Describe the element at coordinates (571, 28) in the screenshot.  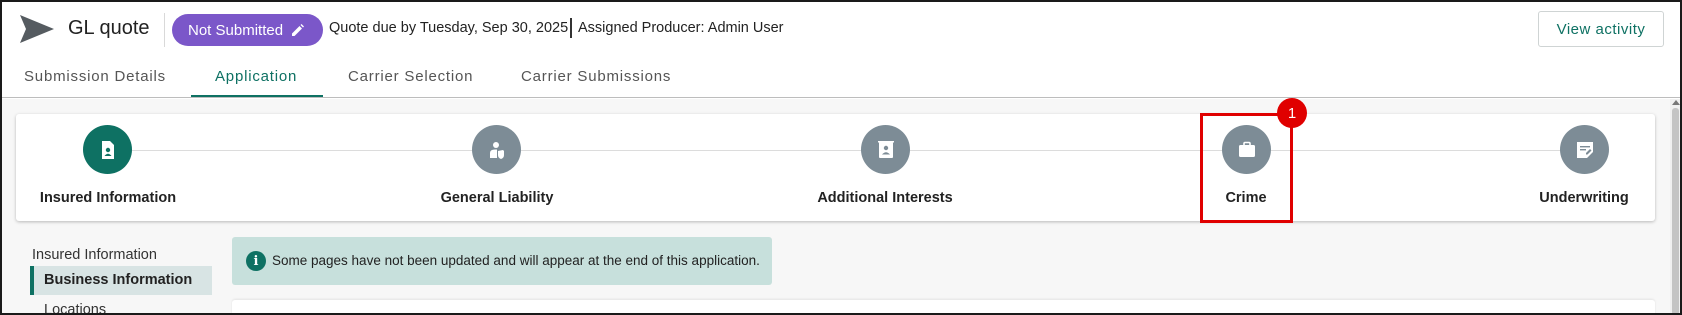
I see `header-pipe-divider` at that location.